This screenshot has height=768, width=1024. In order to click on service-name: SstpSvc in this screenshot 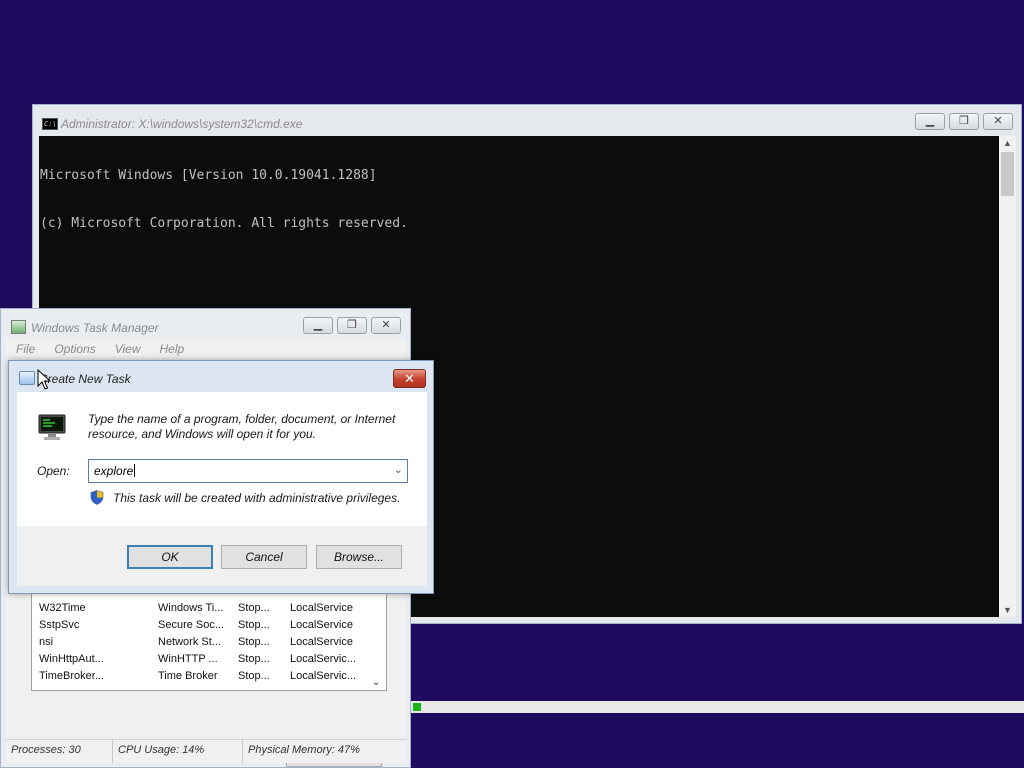, I will do `click(59, 625)`.